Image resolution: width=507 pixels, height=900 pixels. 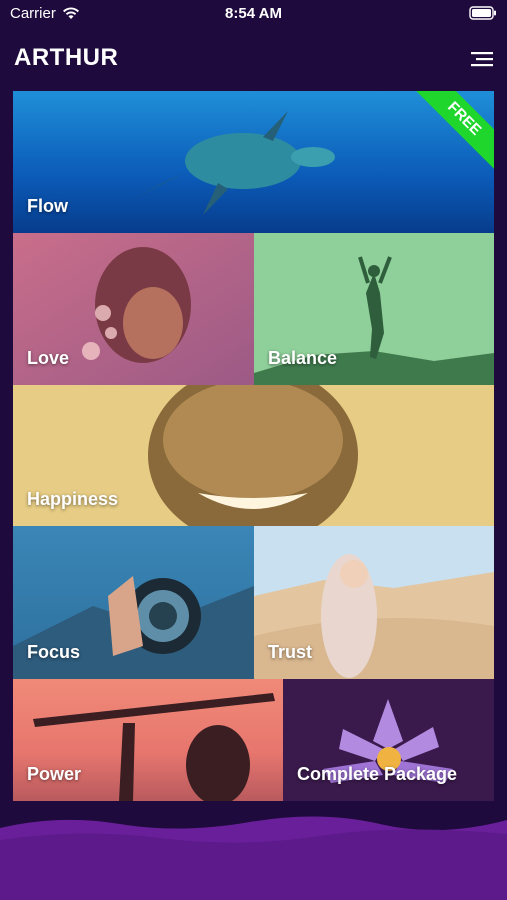 I want to click on clock: 8:54 AM, so click(x=253, y=13).